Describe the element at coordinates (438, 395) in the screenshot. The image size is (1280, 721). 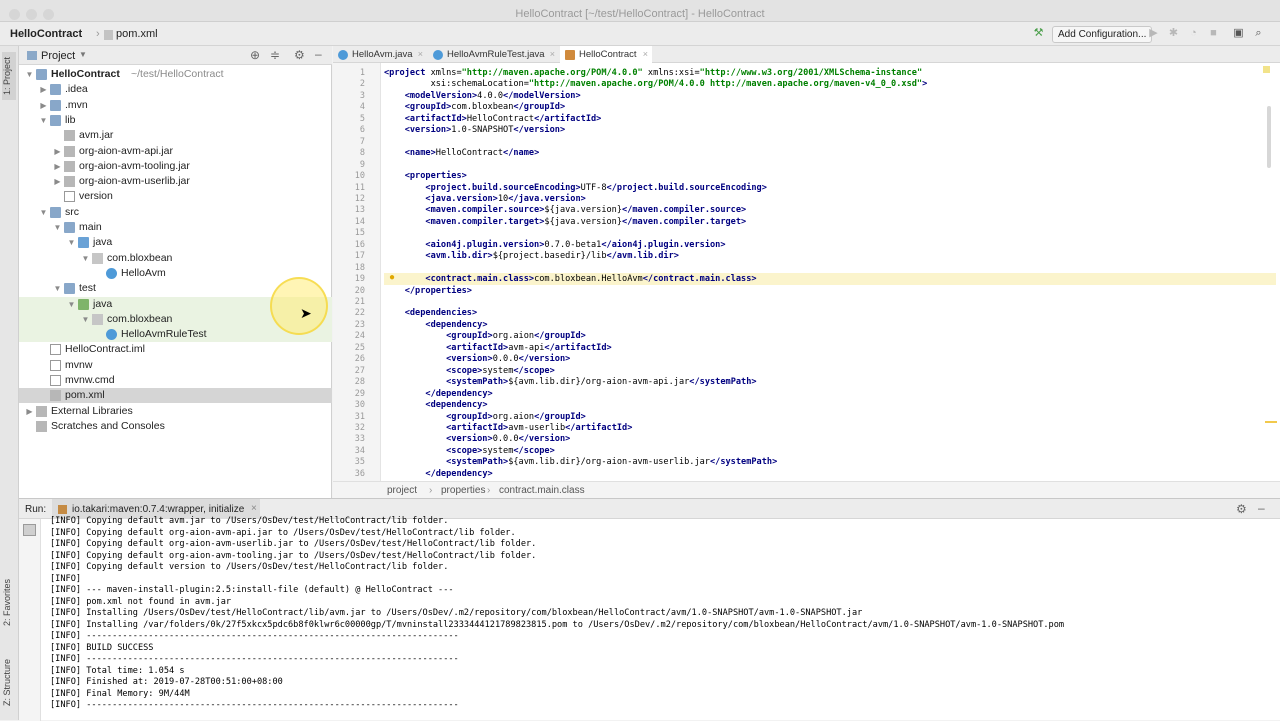
I see `code-line: </dependency>` at that location.